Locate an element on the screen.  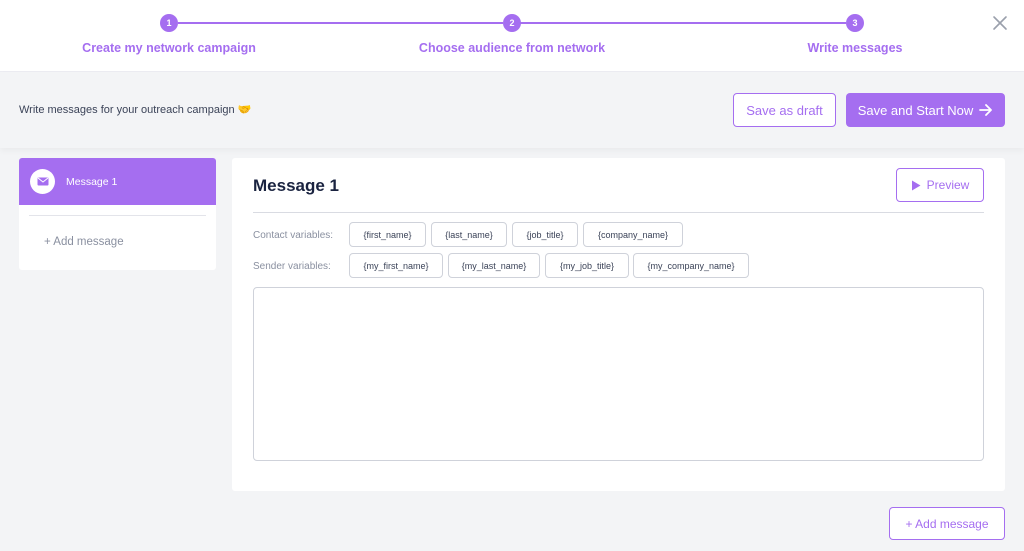
sidebar-divider is located at coordinates (117, 215).